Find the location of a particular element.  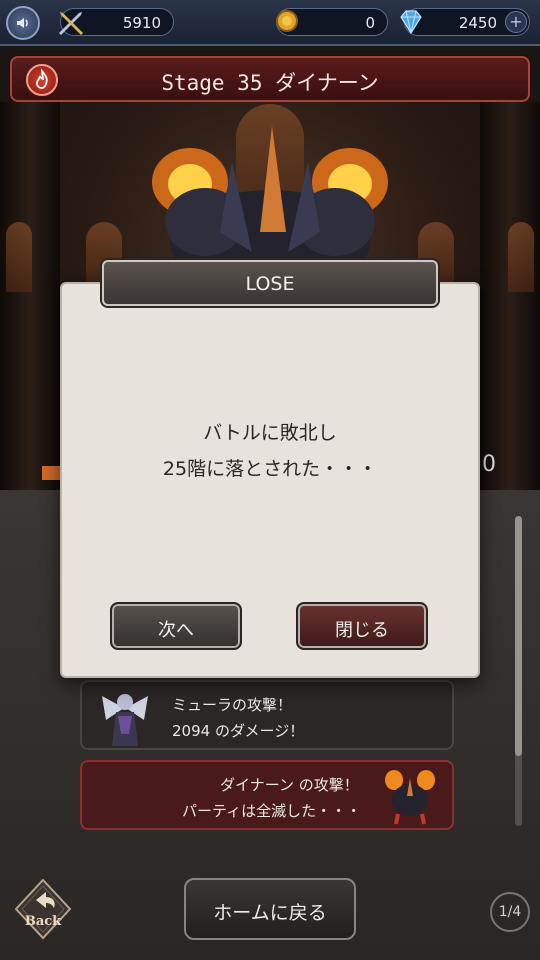

attack-power-pill: 5910 is located at coordinates (116, 22).